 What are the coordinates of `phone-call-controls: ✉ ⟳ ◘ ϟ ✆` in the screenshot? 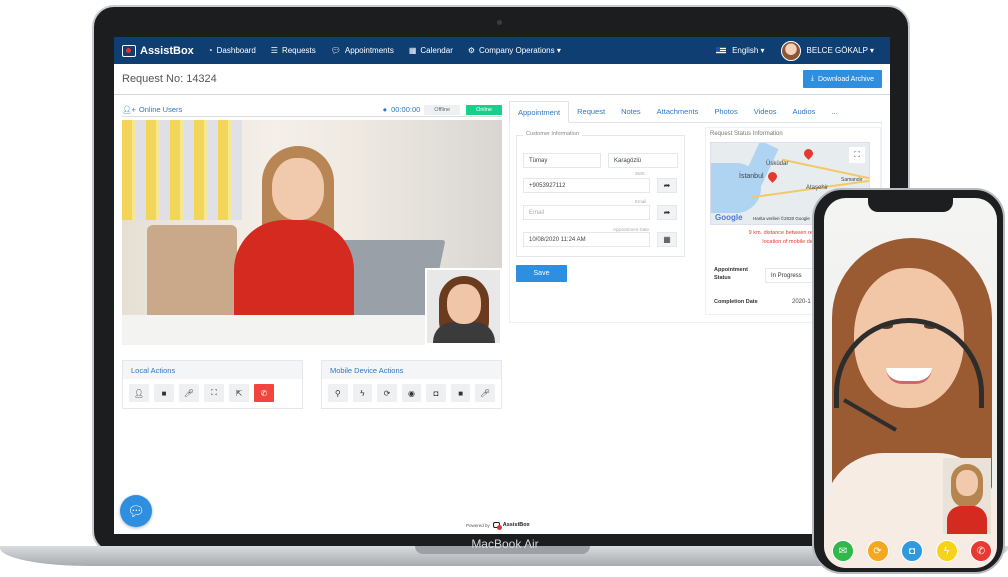 It's located at (912, 551).